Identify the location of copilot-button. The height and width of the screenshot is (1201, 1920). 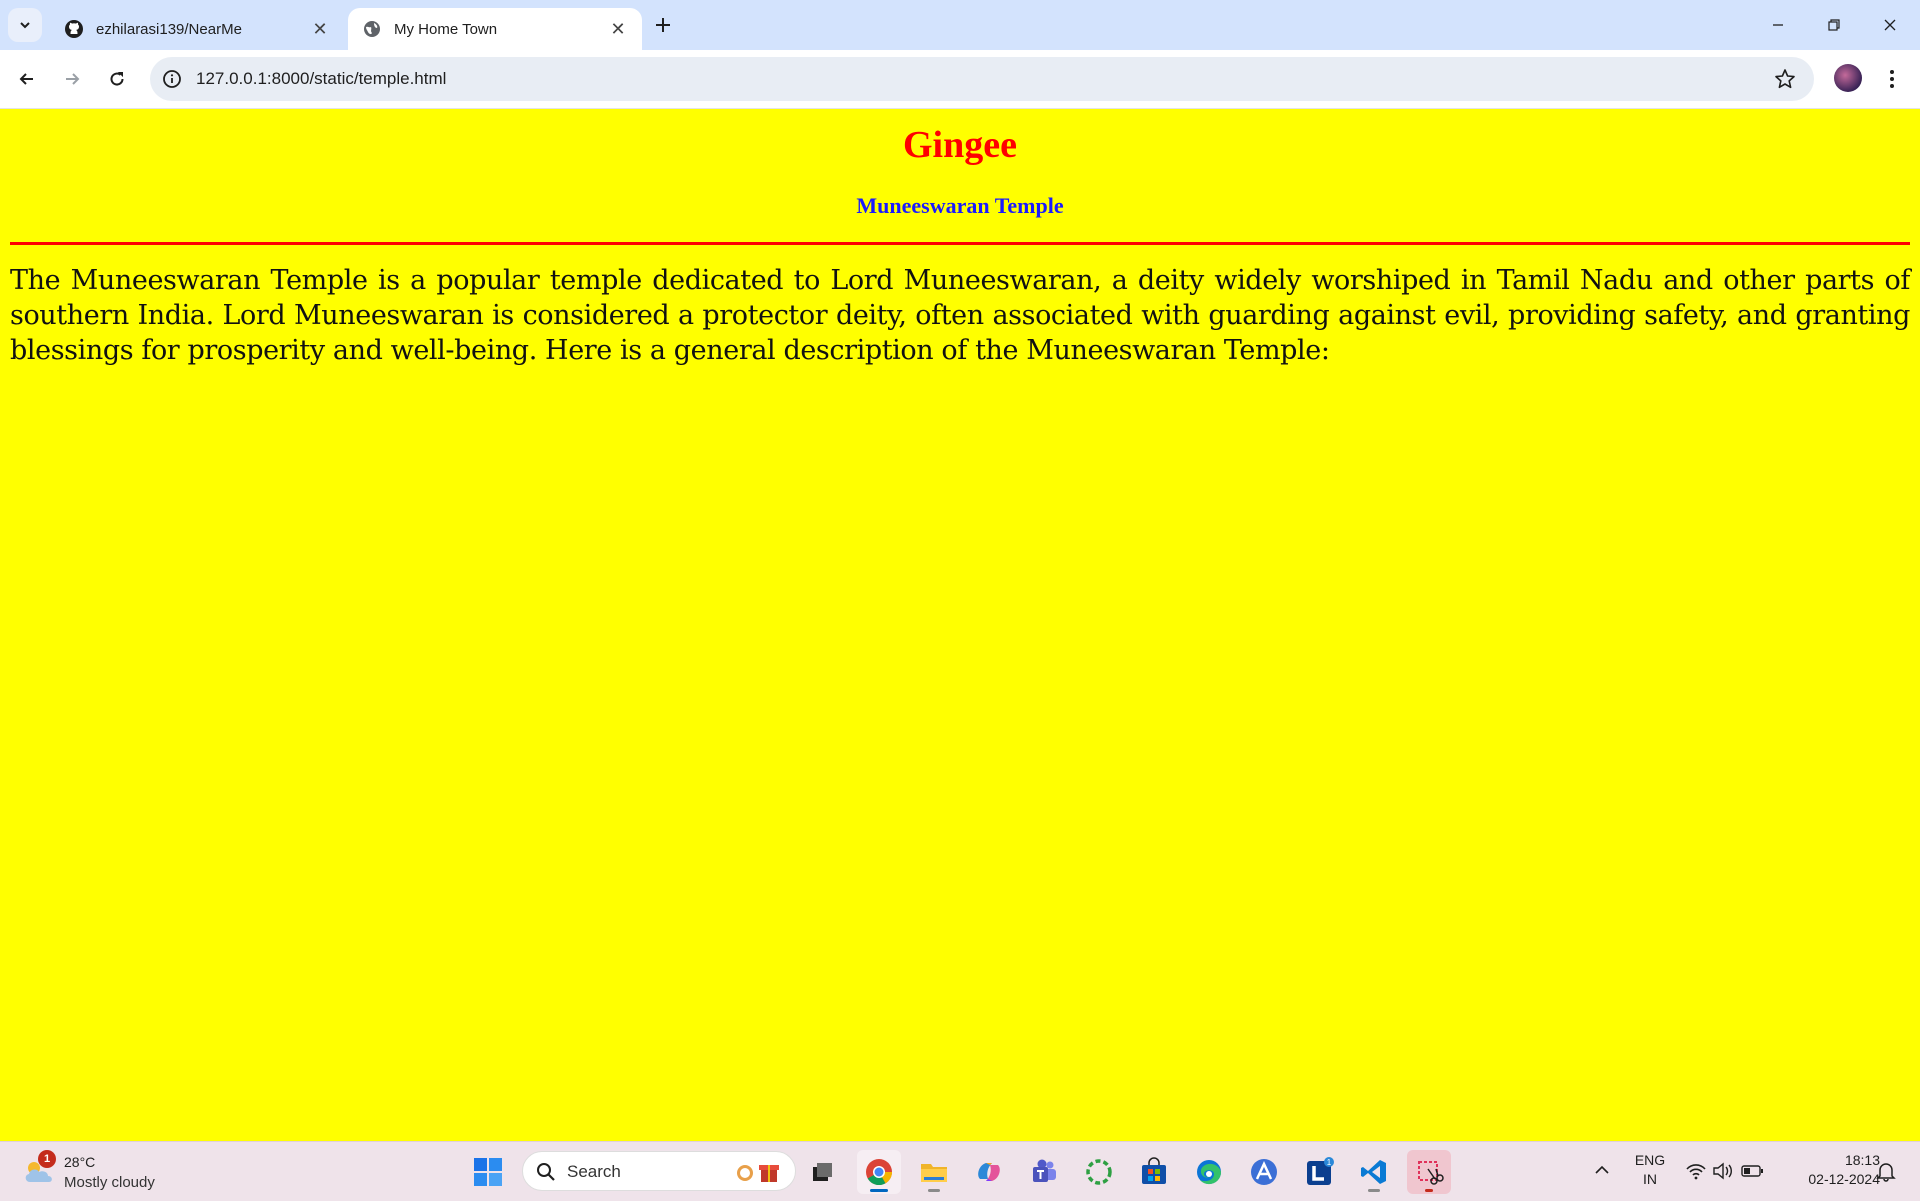
(989, 1172).